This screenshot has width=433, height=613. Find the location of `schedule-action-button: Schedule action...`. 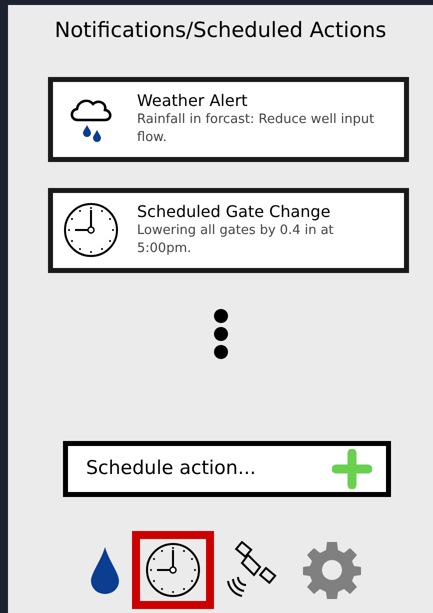

schedule-action-button: Schedule action... is located at coordinates (227, 468).